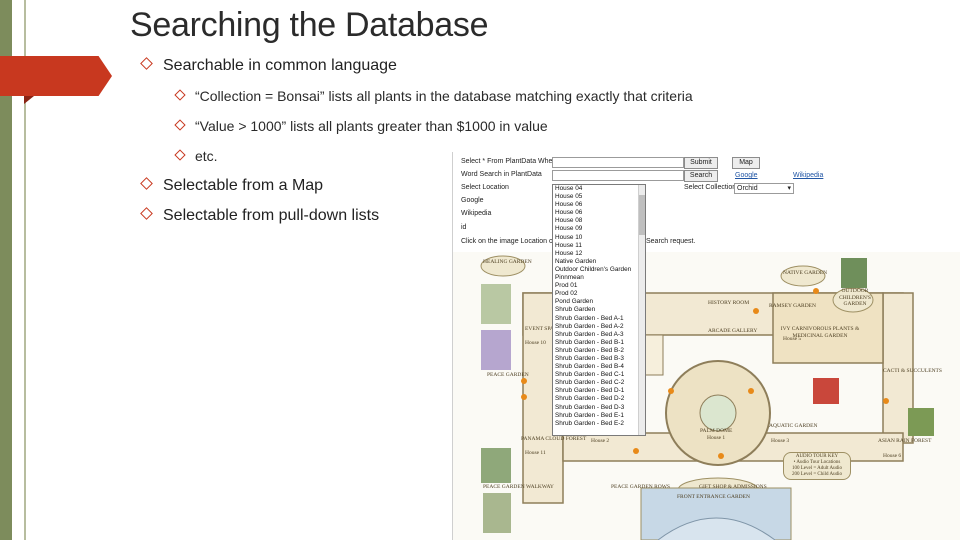 The height and width of the screenshot is (540, 960). I want to click on id-label: id, so click(464, 227).